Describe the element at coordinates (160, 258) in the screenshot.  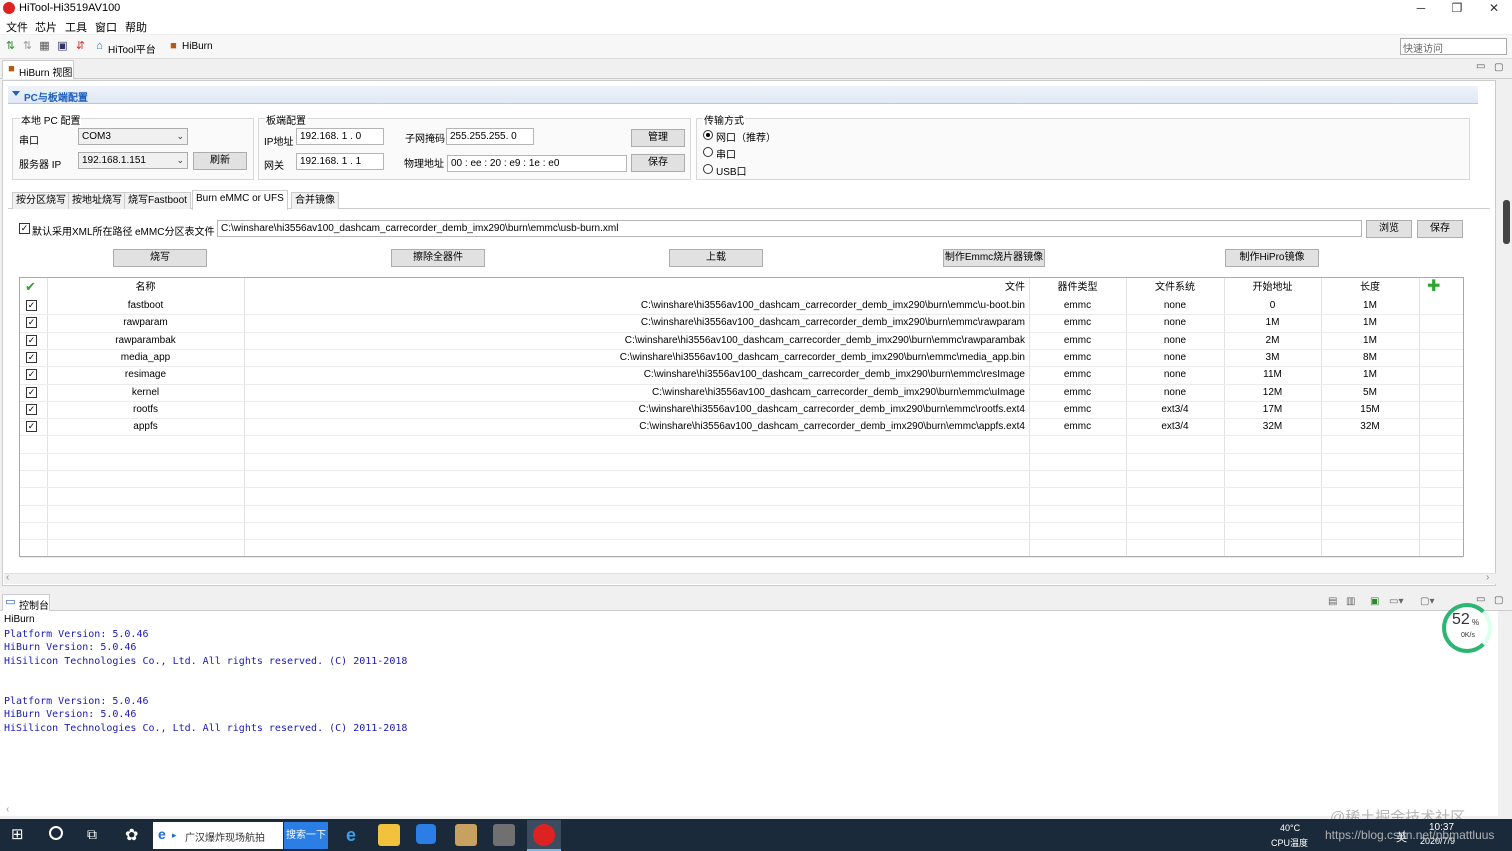
I see `burn-button: 烧写` at that location.